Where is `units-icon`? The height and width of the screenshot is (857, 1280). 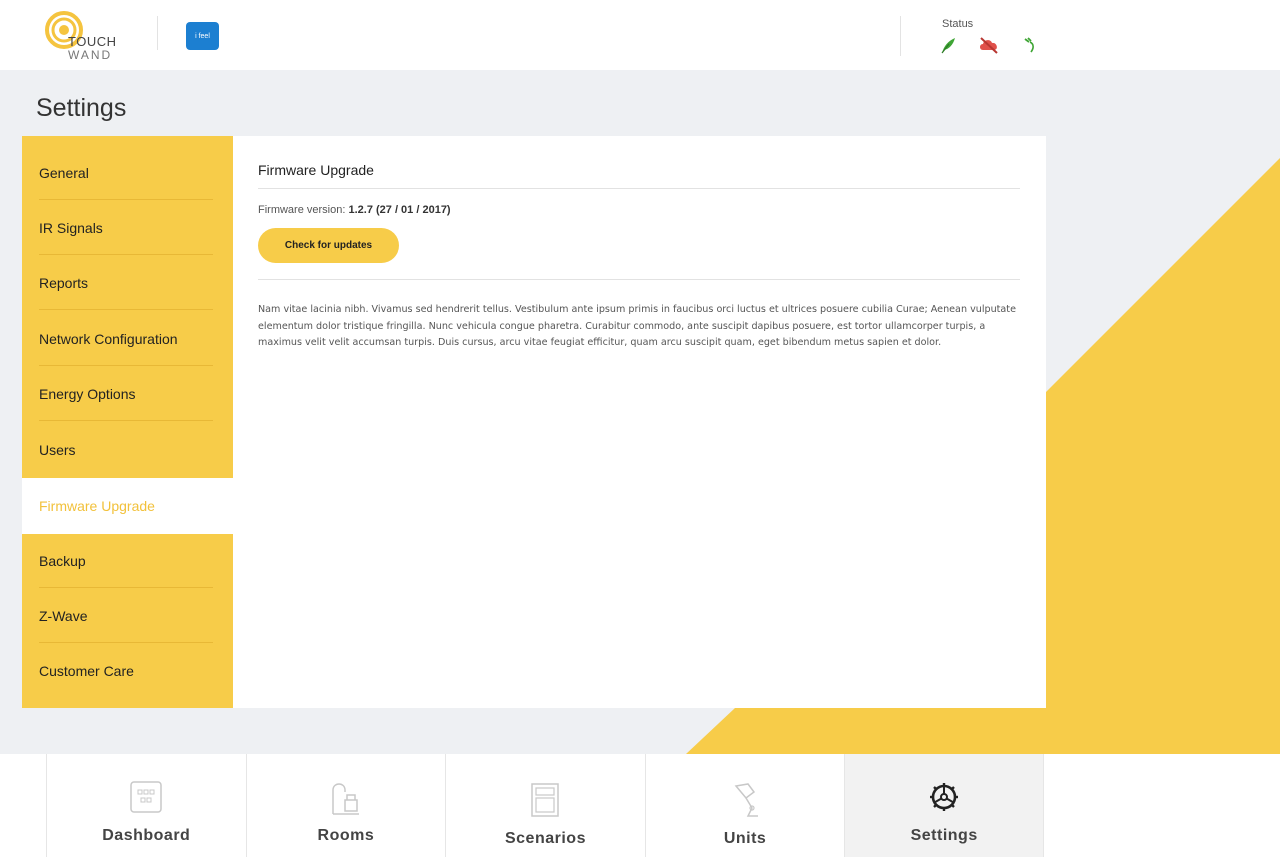
units-icon is located at coordinates (746, 800).